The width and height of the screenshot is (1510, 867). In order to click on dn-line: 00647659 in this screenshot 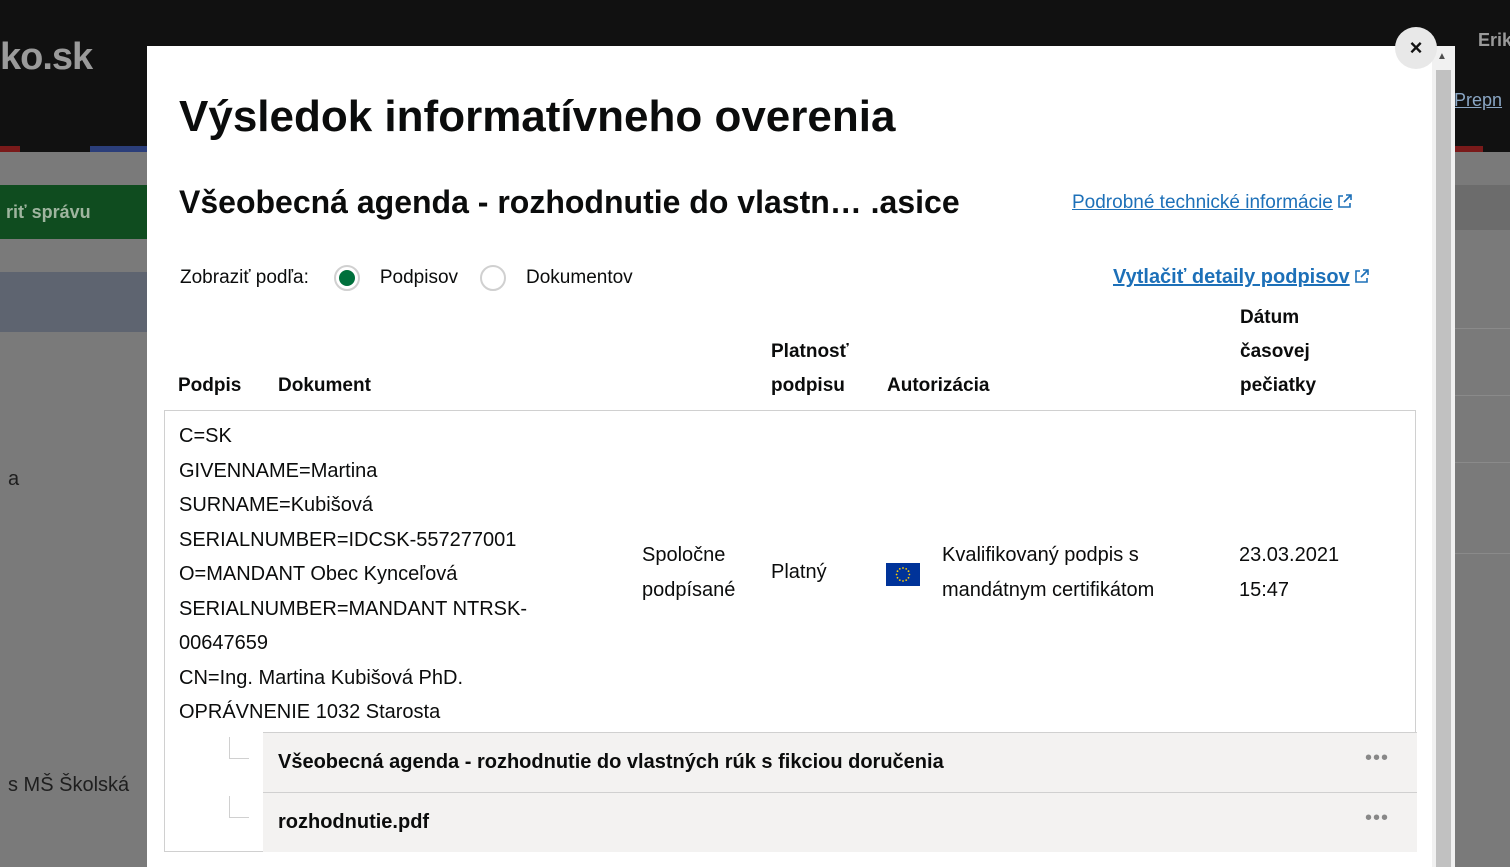, I will do `click(223, 643)`.